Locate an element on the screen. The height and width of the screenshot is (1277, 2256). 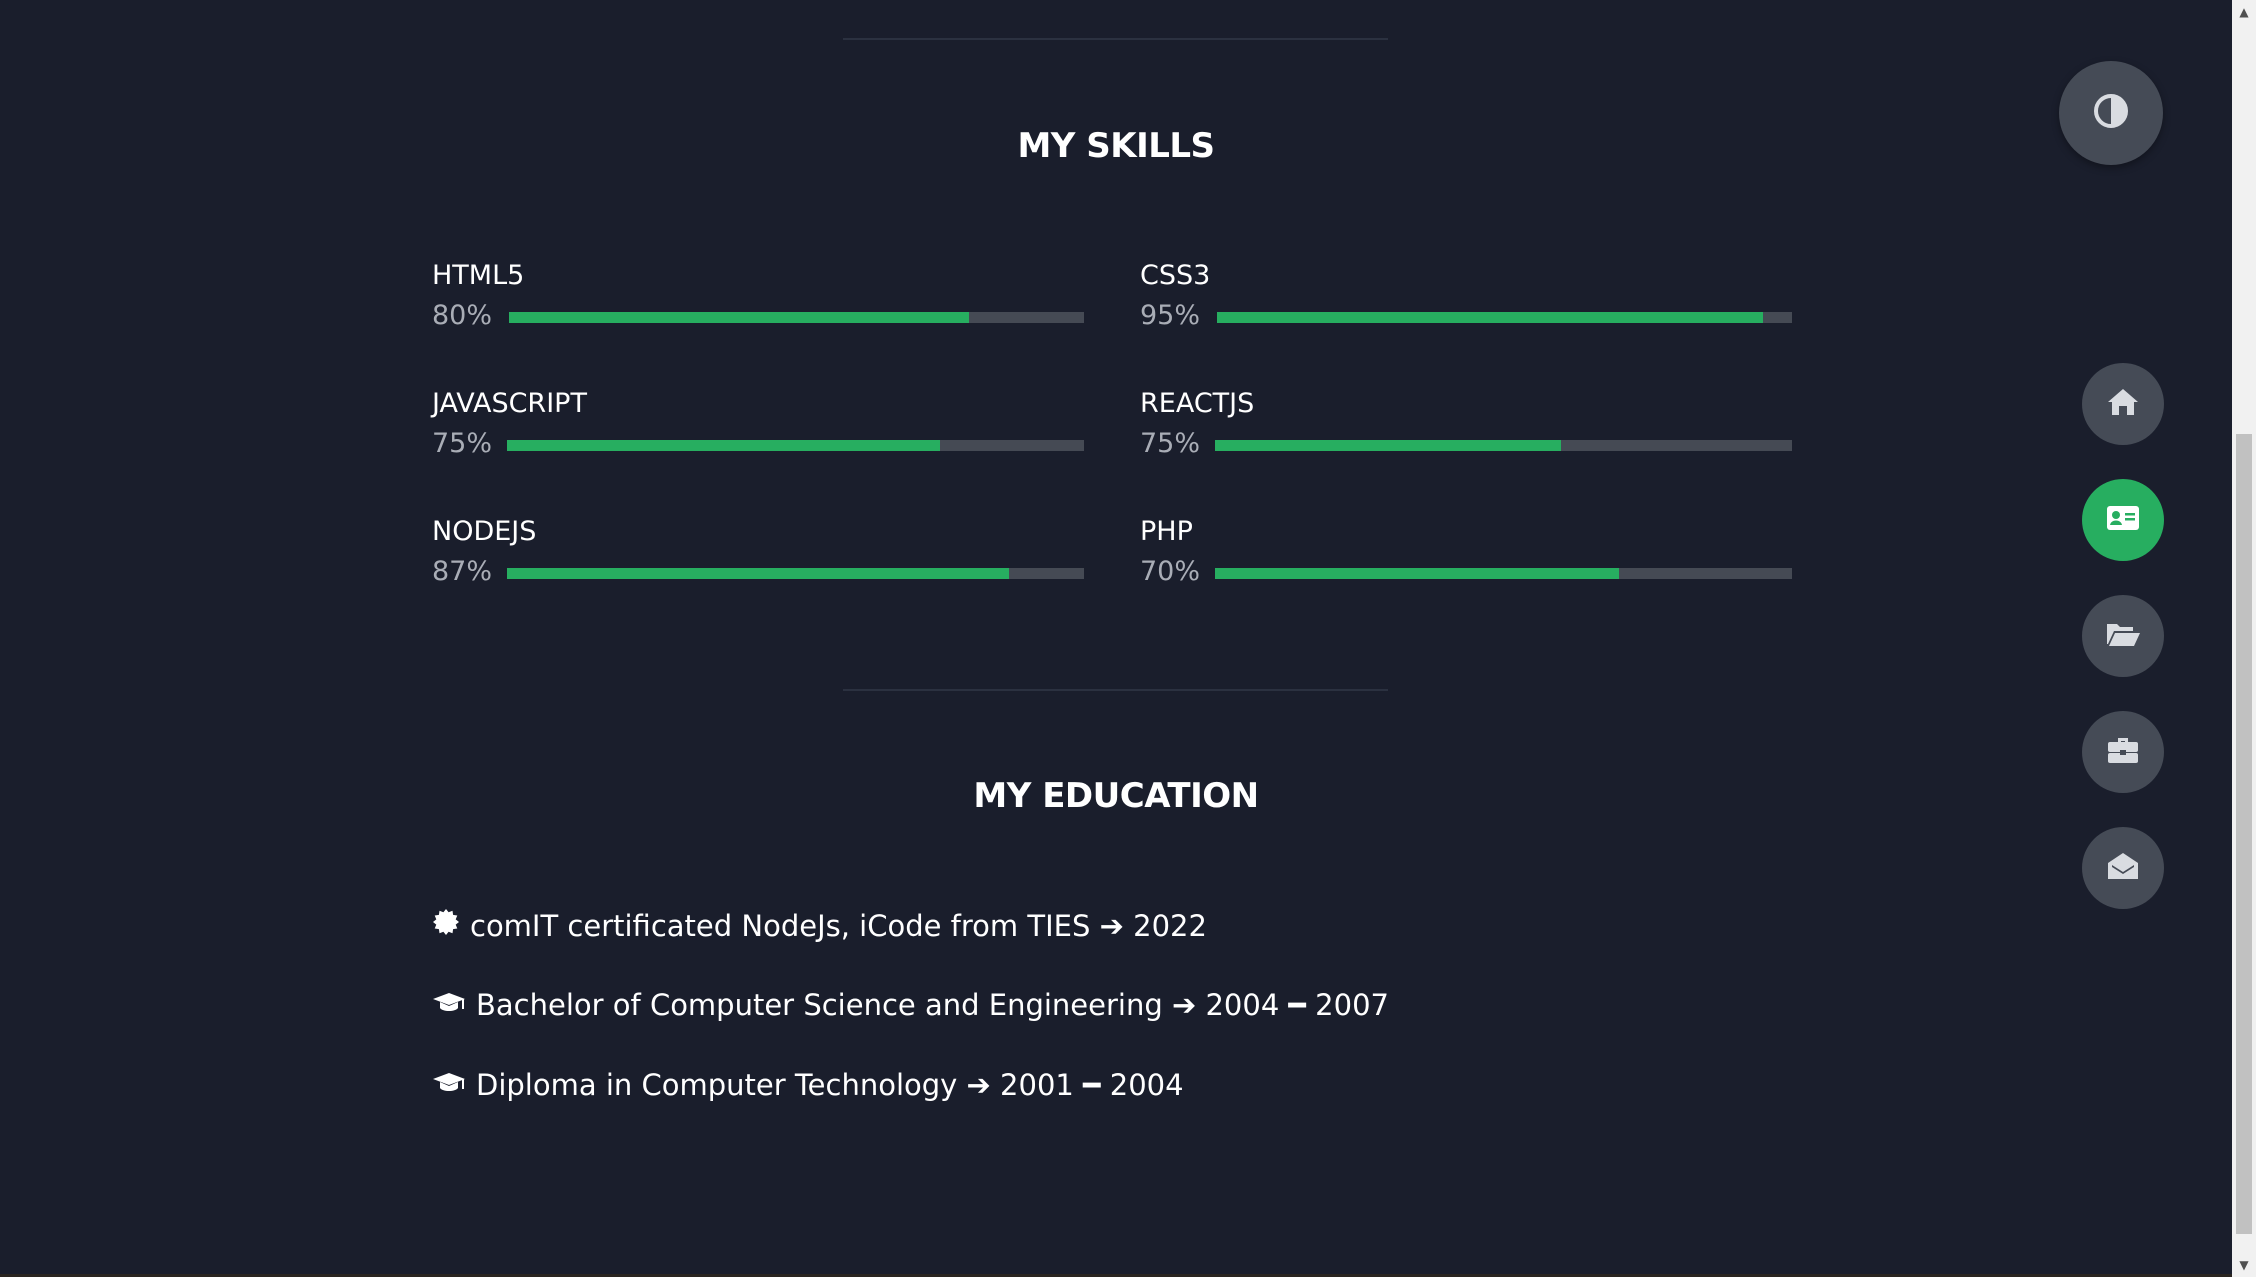
scrollbar-thumb is located at coordinates (2244, 834).